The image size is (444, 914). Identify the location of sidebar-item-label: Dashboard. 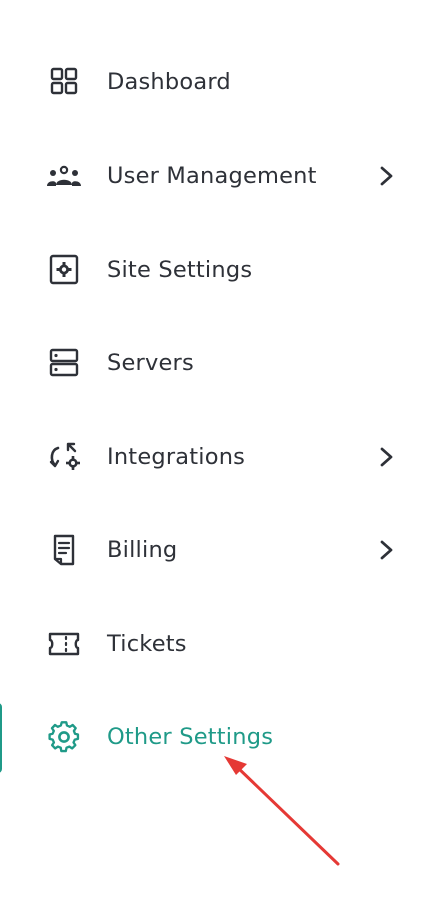
(169, 82).